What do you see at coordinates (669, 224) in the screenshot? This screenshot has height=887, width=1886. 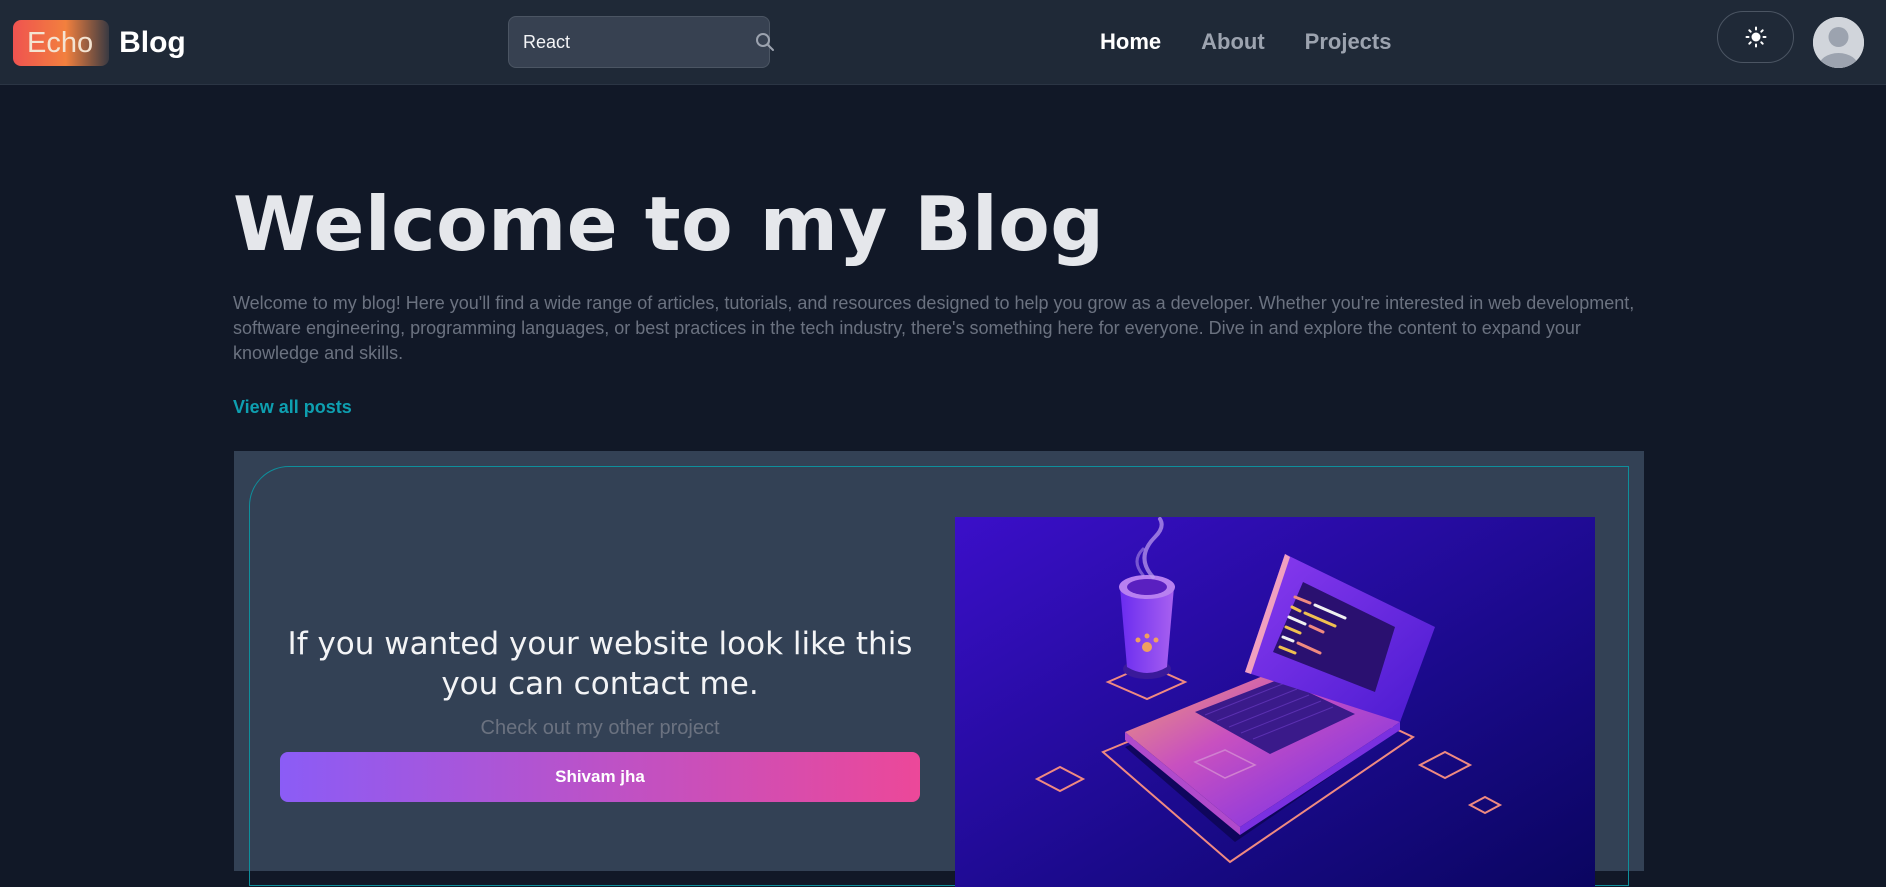 I see `page-title: Welcome to my Blog` at bounding box center [669, 224].